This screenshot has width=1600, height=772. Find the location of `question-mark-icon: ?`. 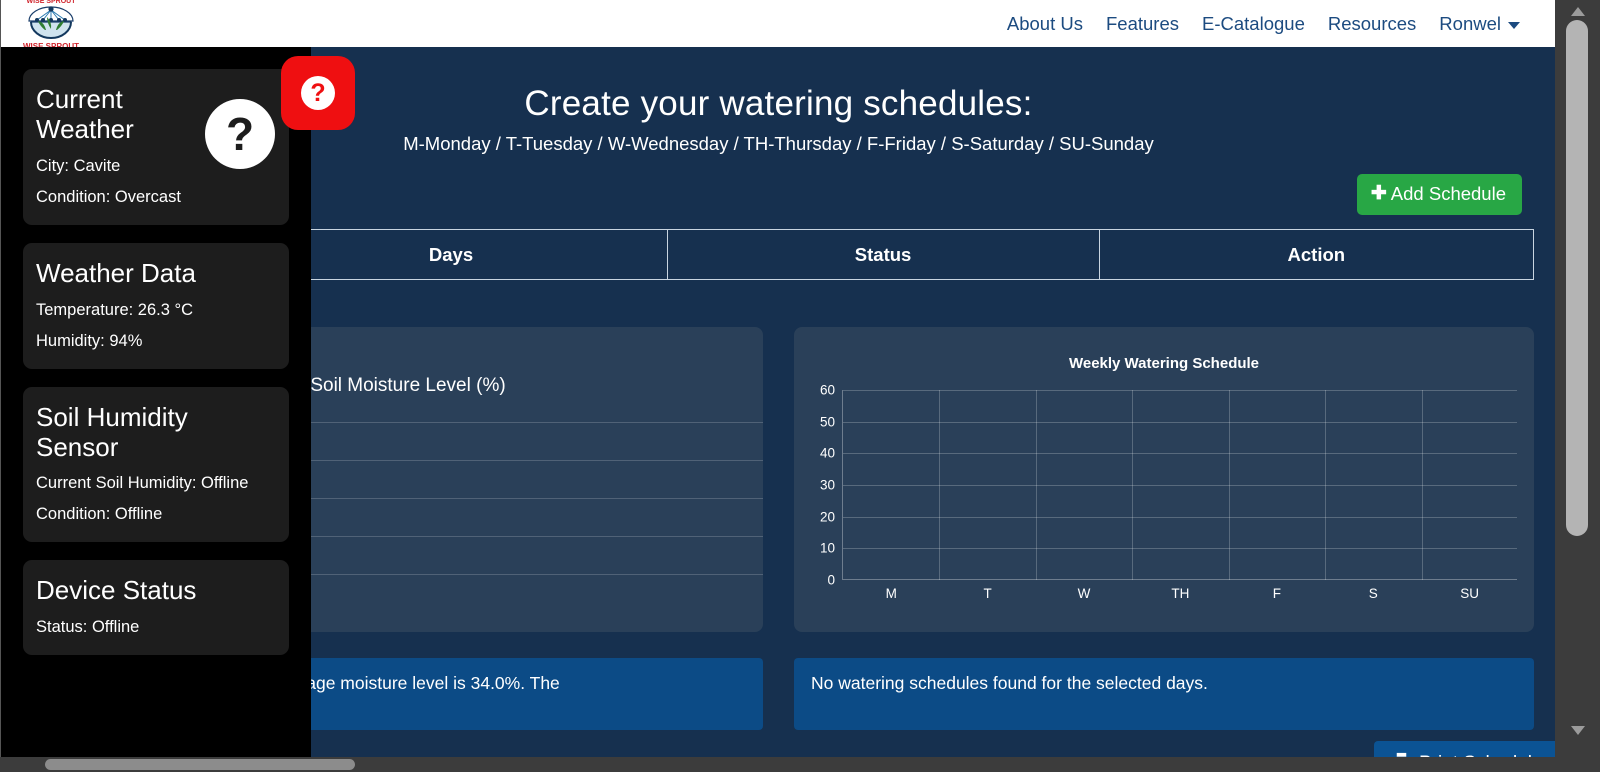

question-mark-icon: ? is located at coordinates (240, 134).